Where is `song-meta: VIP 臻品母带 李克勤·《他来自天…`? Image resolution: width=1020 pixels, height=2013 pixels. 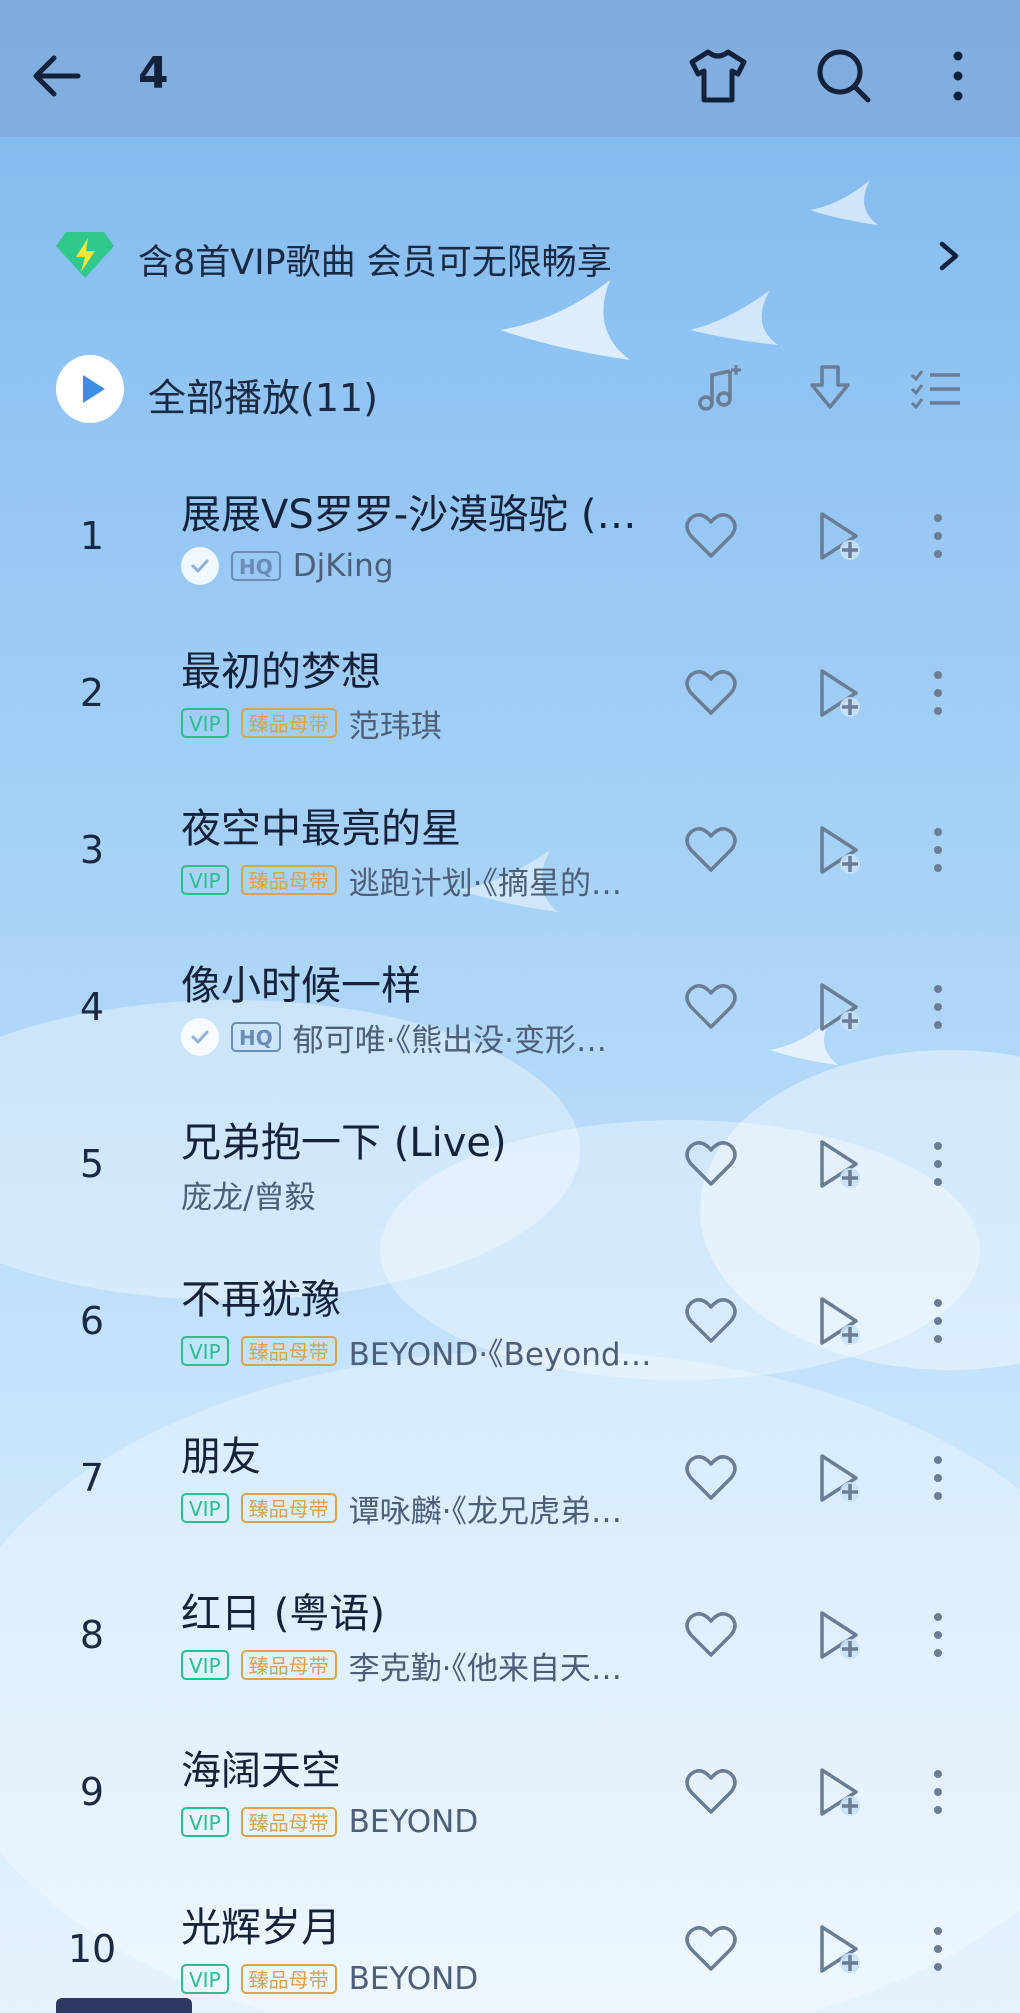
song-meta: VIP 臻品母带 李克勤·《他来自天… is located at coordinates (401, 1665).